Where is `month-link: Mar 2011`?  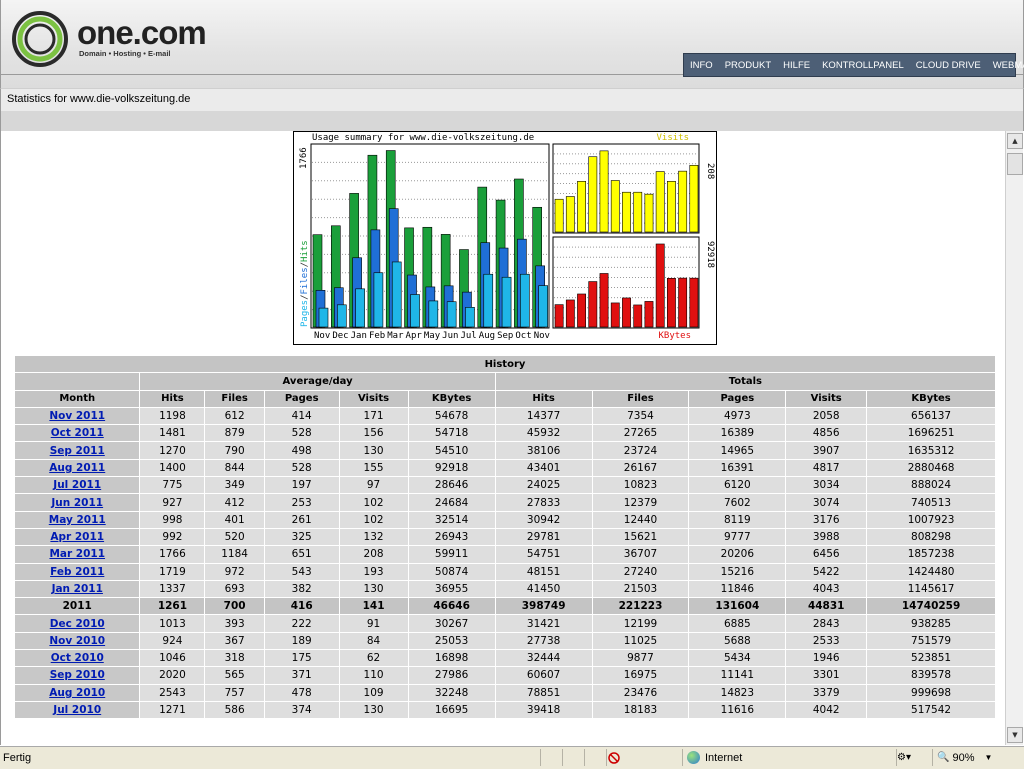 month-link: Mar 2011 is located at coordinates (77, 554).